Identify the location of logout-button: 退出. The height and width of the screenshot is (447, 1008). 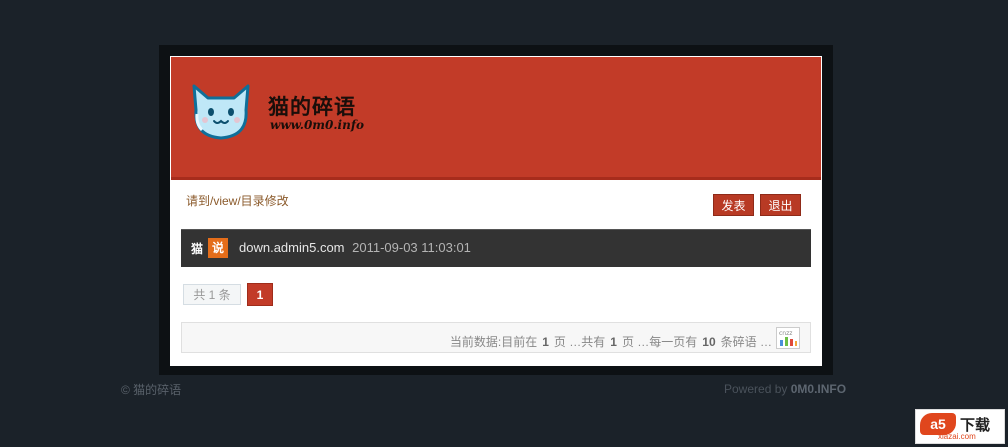
(780, 205).